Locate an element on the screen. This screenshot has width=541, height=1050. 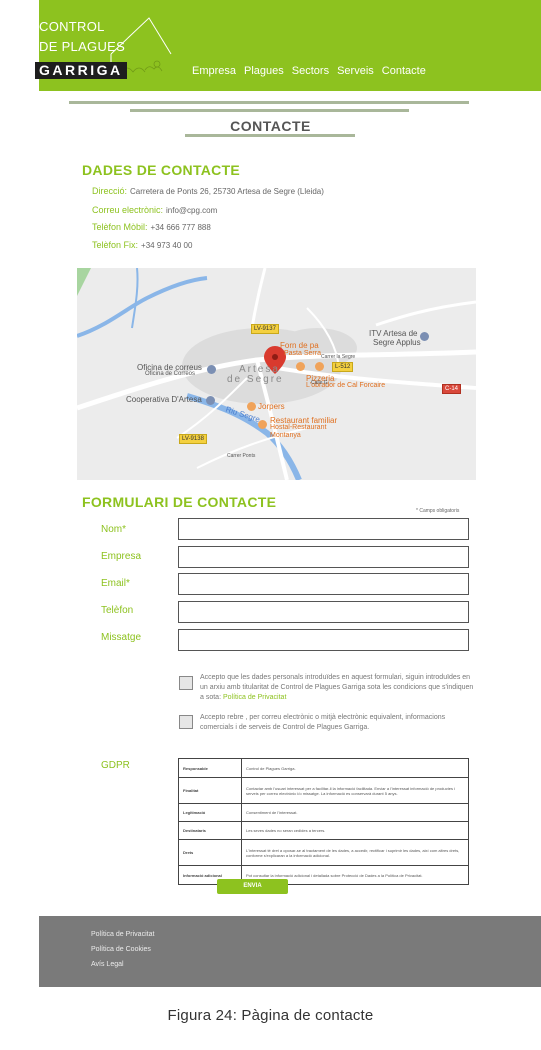
map-label-calle: Calle G is located at coordinates (319, 383).